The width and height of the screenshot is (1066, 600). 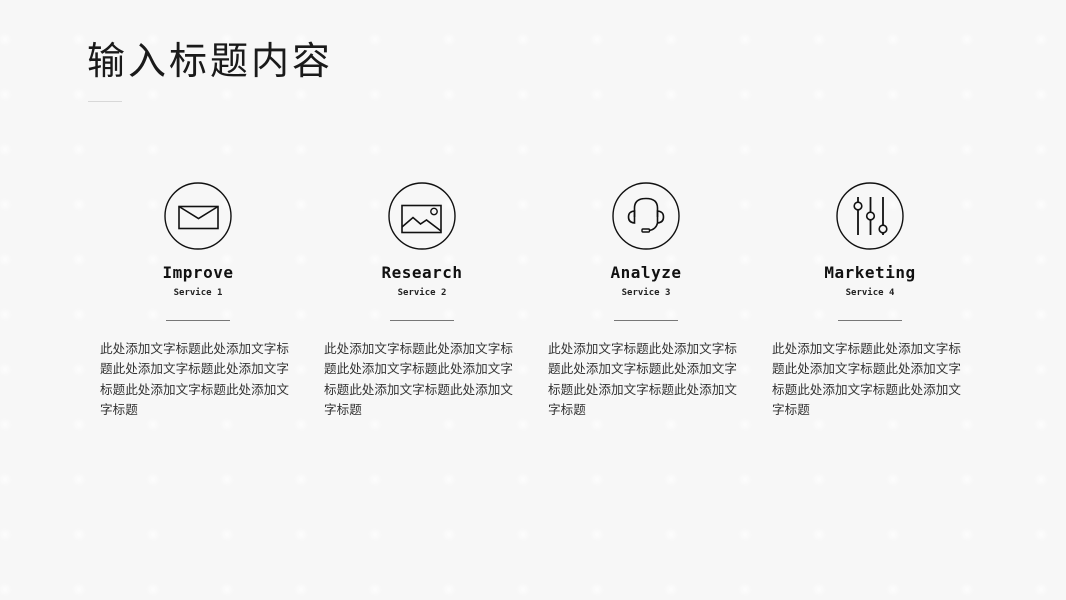 What do you see at coordinates (198, 293) in the screenshot?
I see `service-subtitle: Service 1` at bounding box center [198, 293].